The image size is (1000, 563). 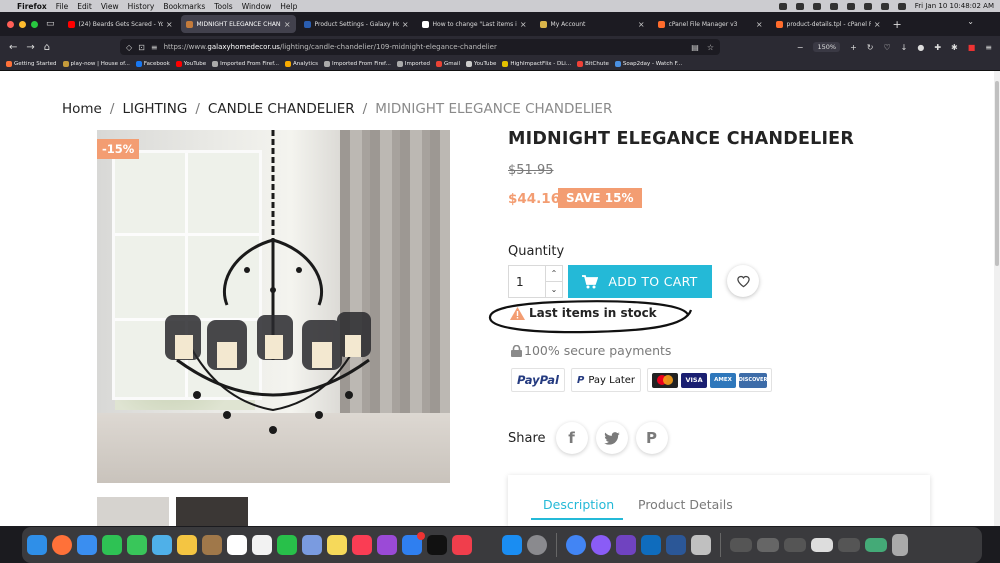 I want to click on reminders-icon, so click(x=262, y=545).